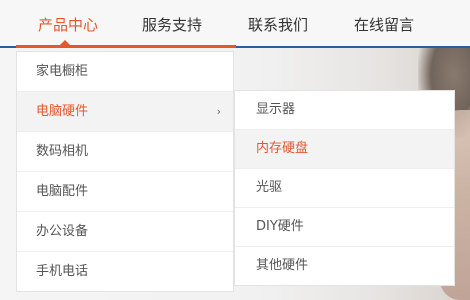  What do you see at coordinates (65, 43) in the screenshot?
I see `caret-up-icon` at bounding box center [65, 43].